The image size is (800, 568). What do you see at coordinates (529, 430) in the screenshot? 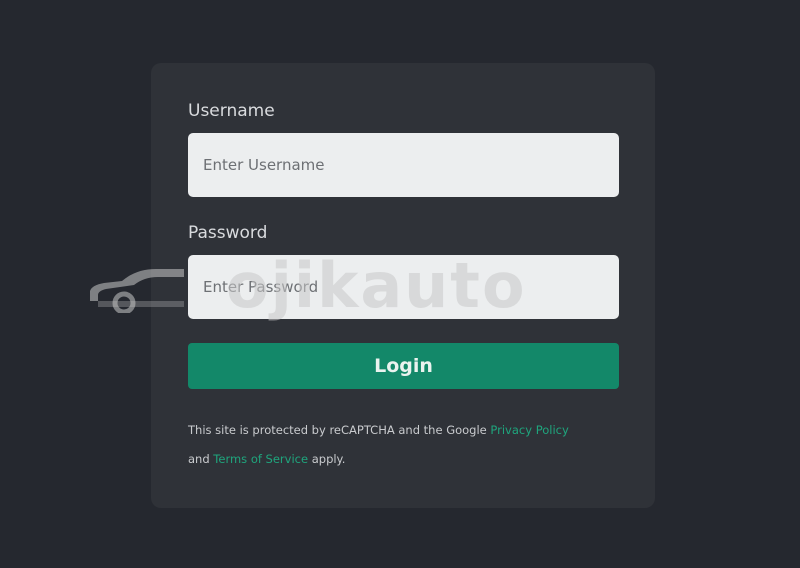
I see `privacy-policy-link: Privacy Policy` at bounding box center [529, 430].